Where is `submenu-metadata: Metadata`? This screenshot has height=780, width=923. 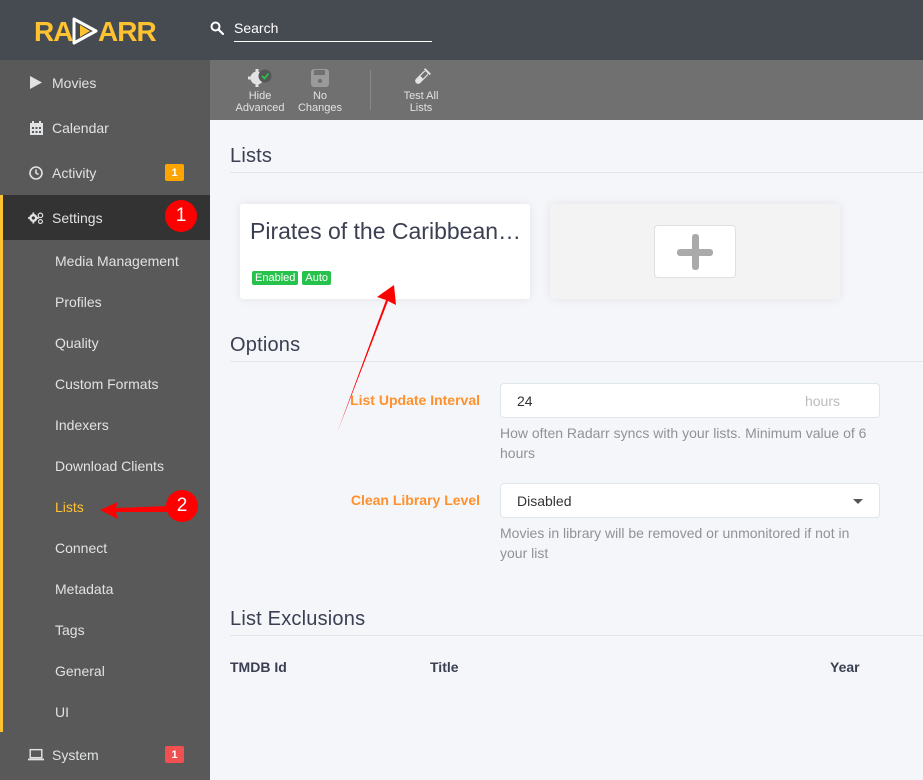
submenu-metadata: Metadata is located at coordinates (84, 588).